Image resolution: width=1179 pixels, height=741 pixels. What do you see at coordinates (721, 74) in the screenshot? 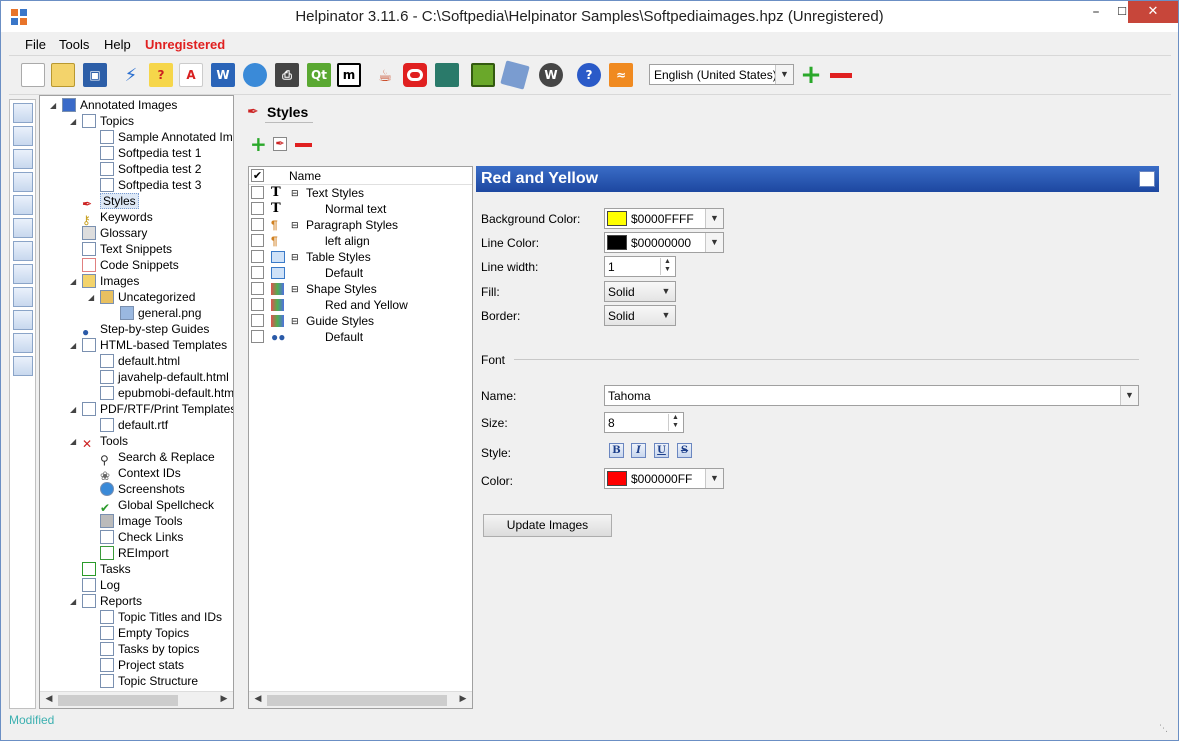
I see `language-select: English (United States) ▼` at bounding box center [721, 74].